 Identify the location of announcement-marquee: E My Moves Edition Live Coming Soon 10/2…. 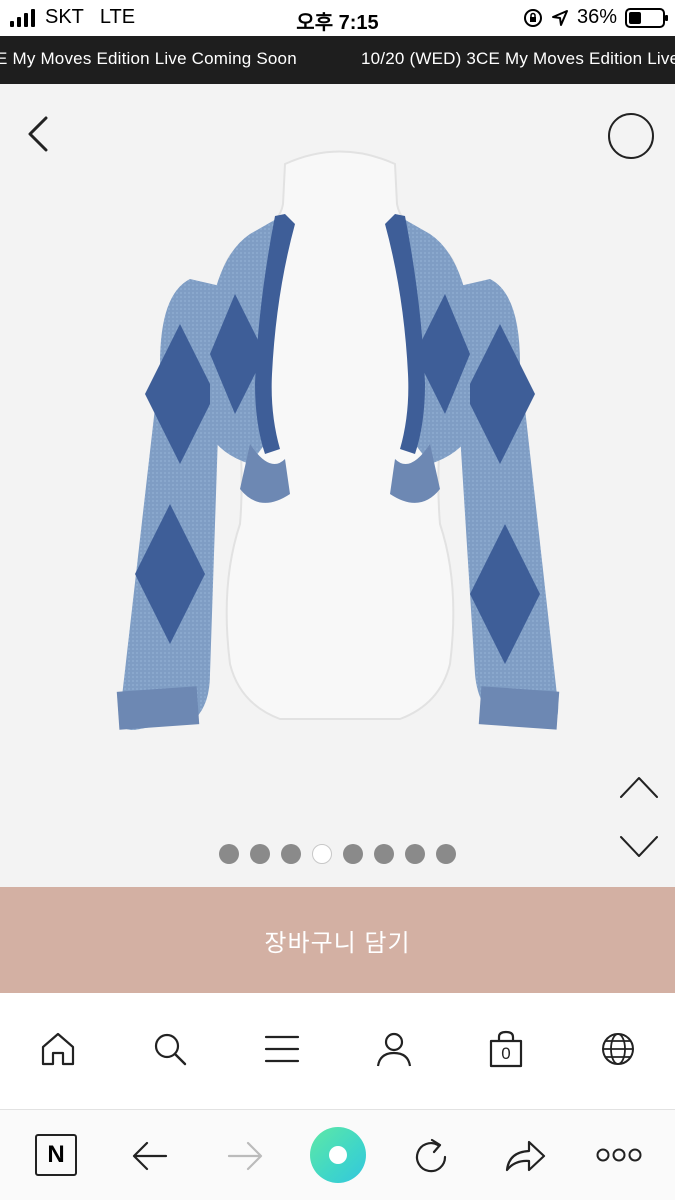
(337, 60).